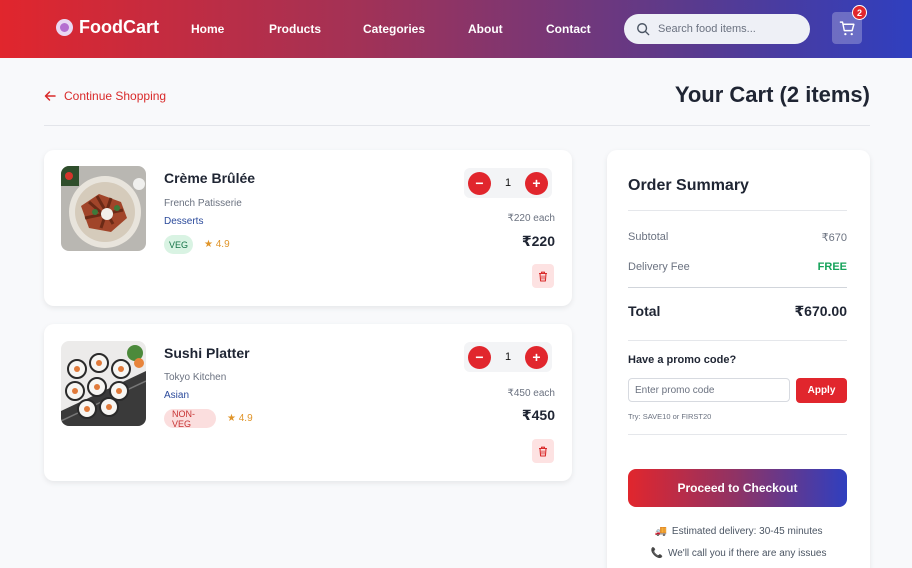 The image size is (912, 568). What do you see at coordinates (834, 238) in the screenshot?
I see `subtotal-value: ₹670` at bounding box center [834, 238].